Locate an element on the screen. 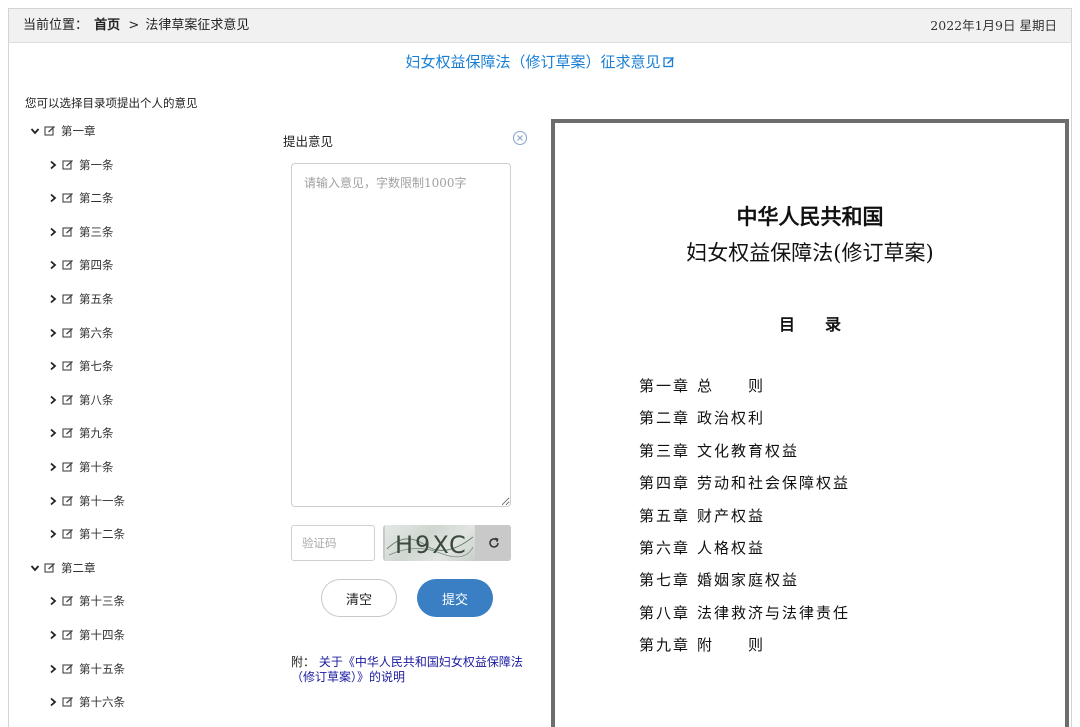  tree-article-16: 第十六条 is located at coordinates (86, 702).